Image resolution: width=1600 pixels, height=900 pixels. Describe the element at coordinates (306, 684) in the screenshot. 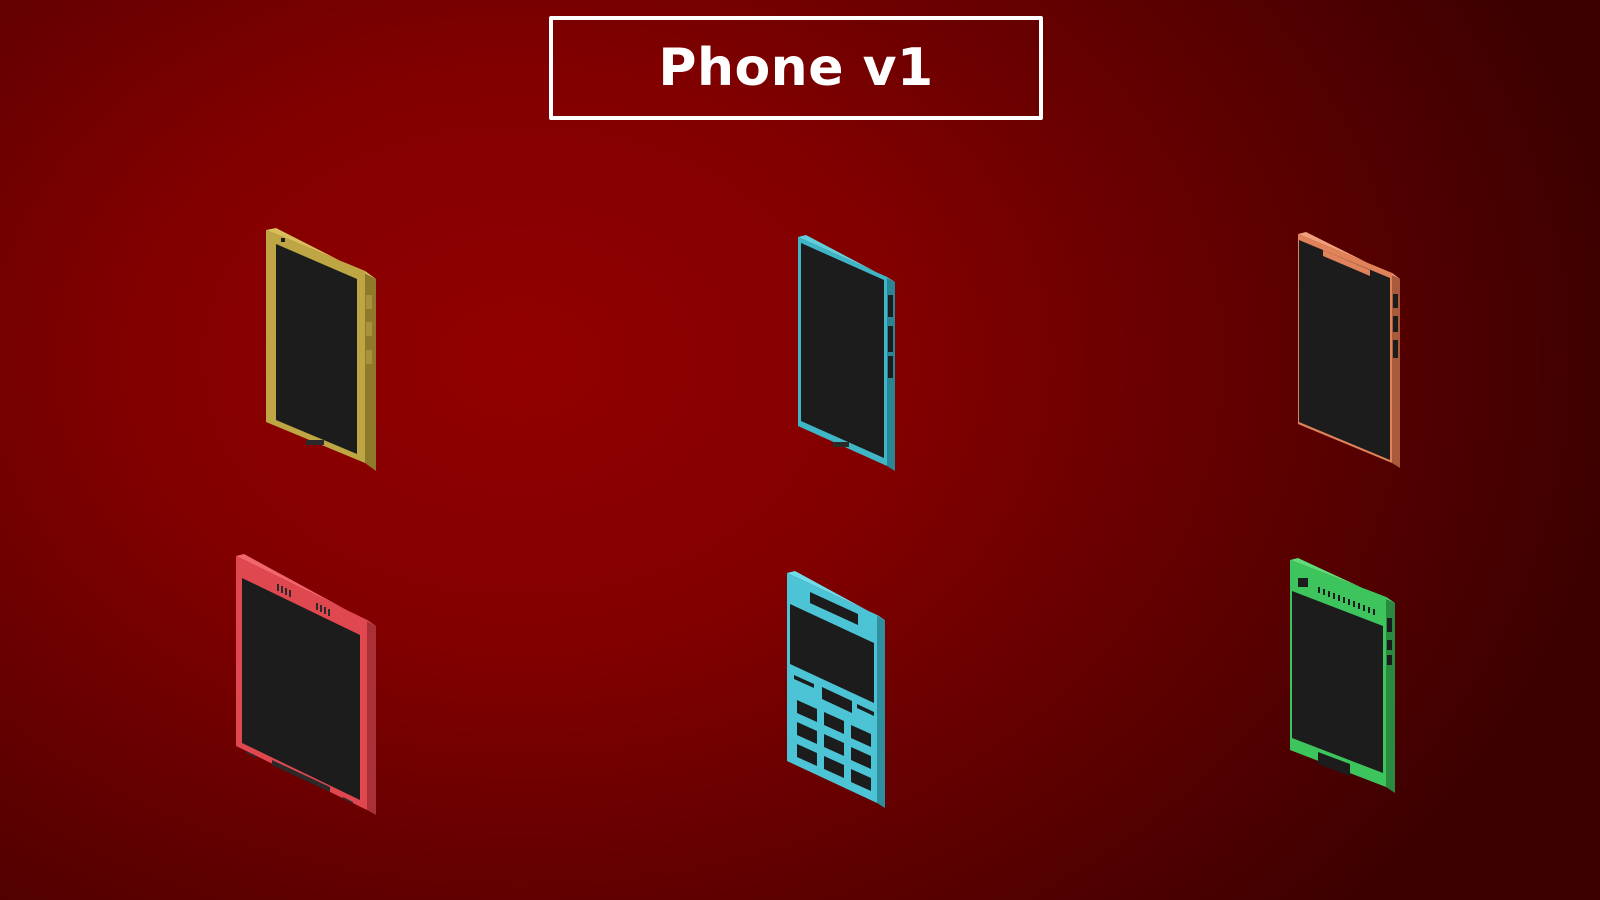

I see `phone-red` at that location.